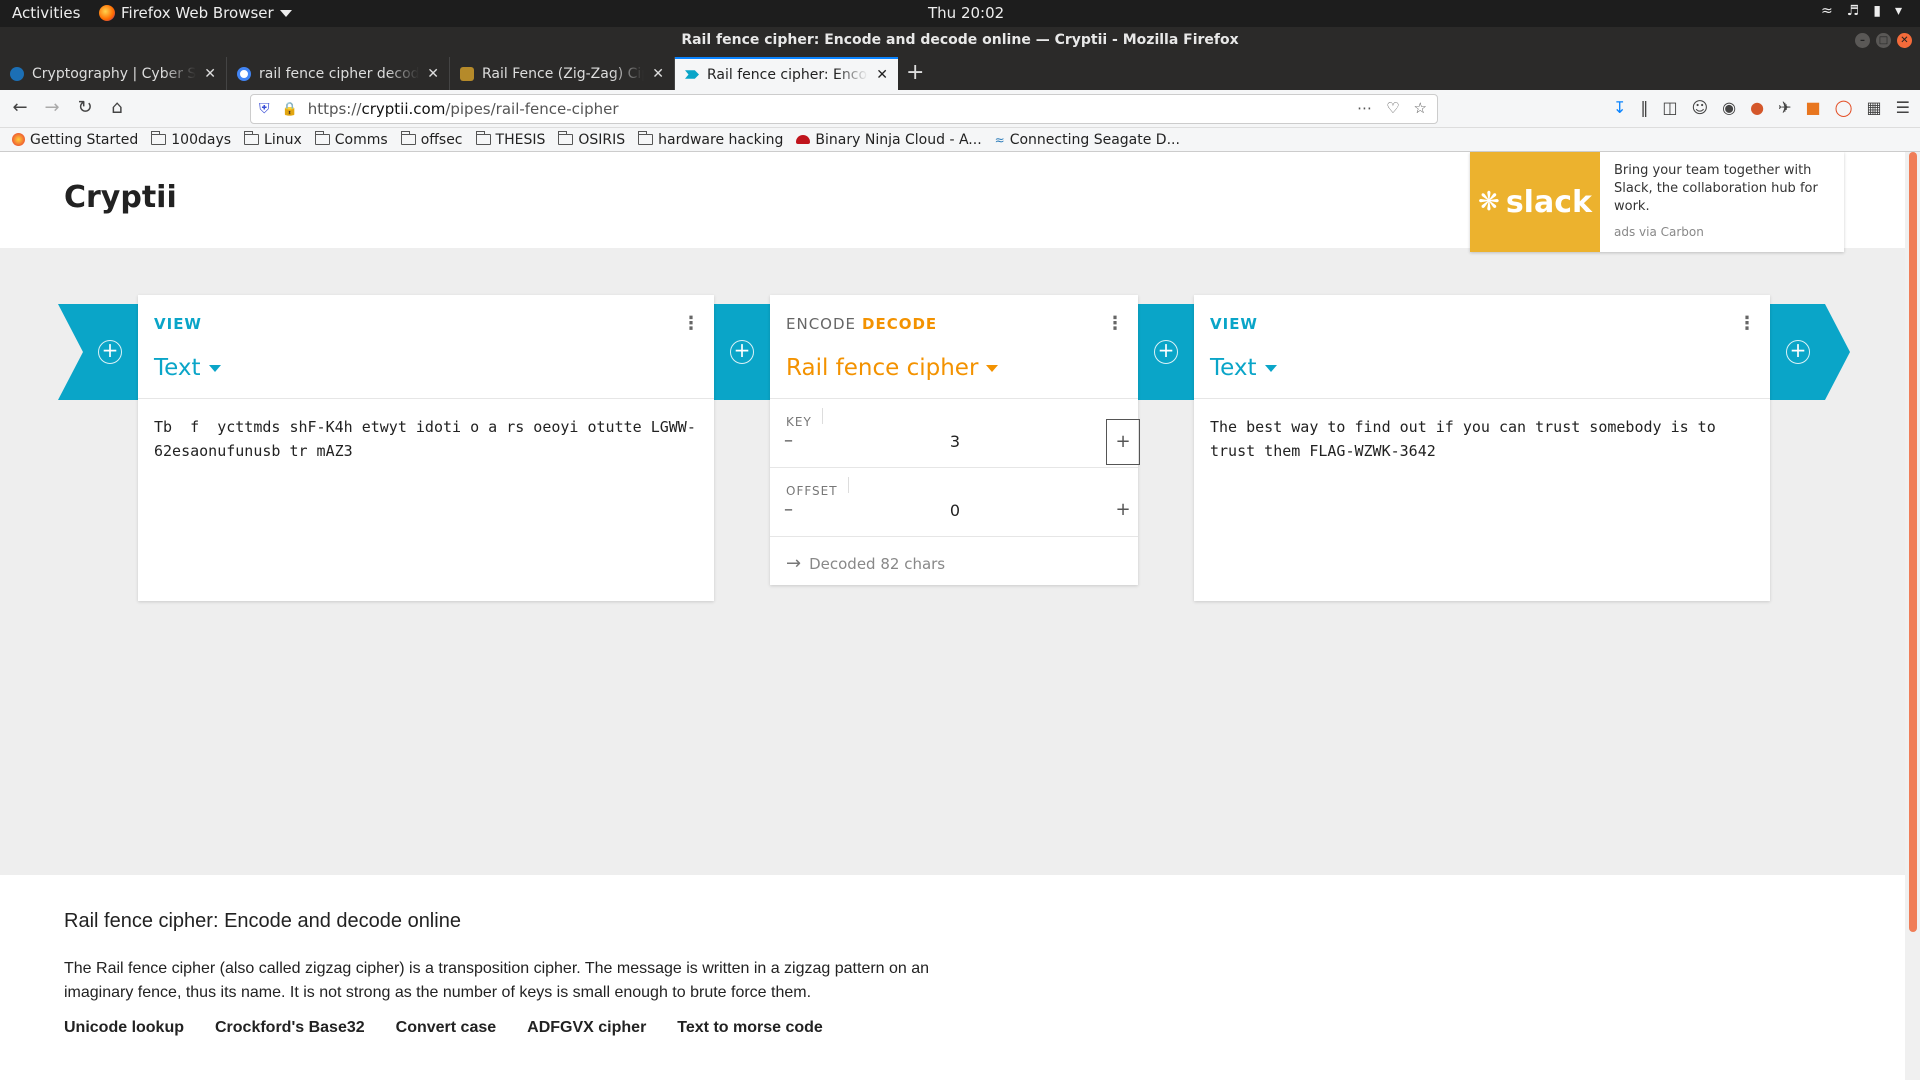  I want to click on brick-header: VIEW, so click(1234, 324).